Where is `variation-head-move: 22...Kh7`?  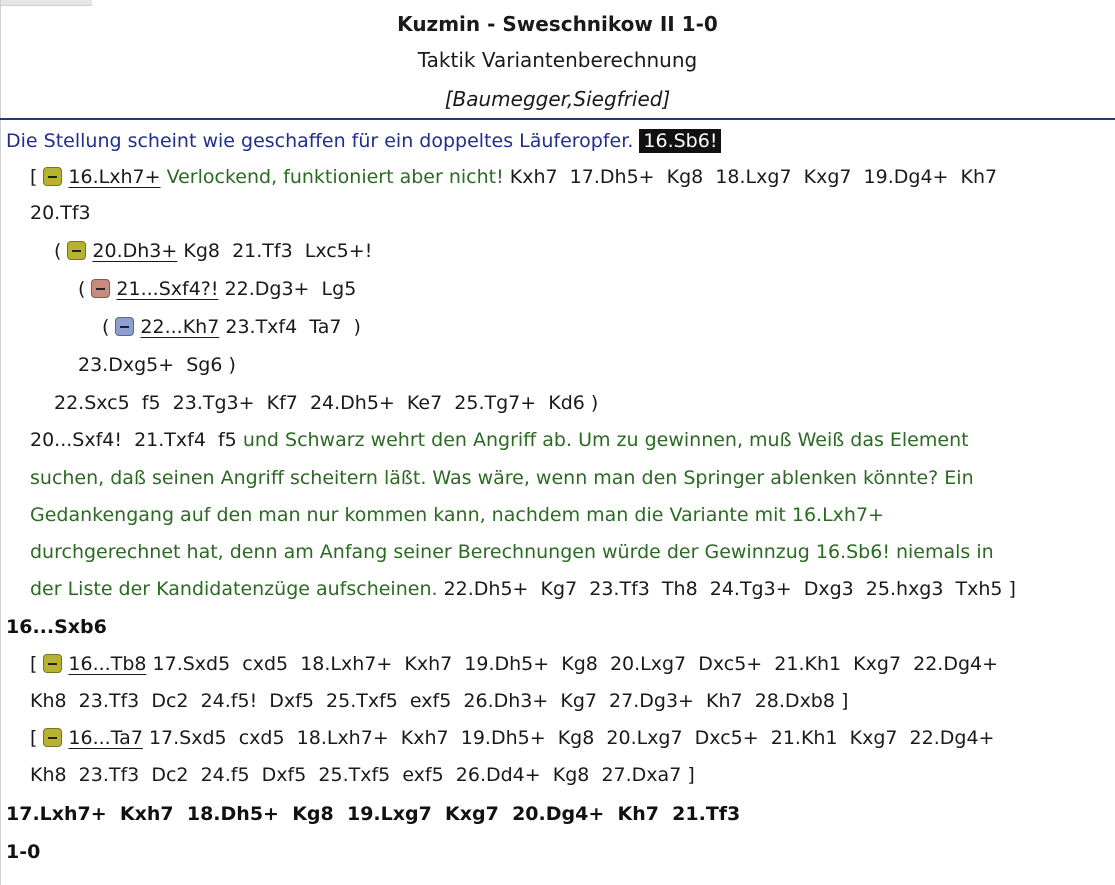
variation-head-move: 22...Kh7 is located at coordinates (179, 327).